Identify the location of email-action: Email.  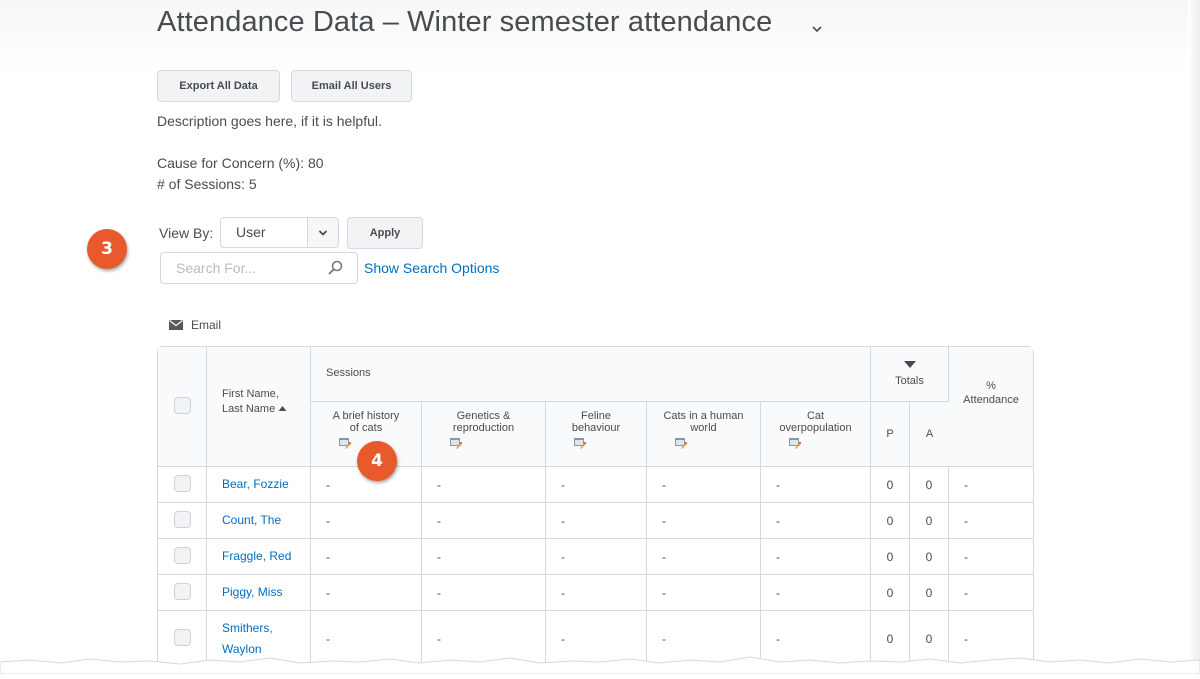
(195, 325).